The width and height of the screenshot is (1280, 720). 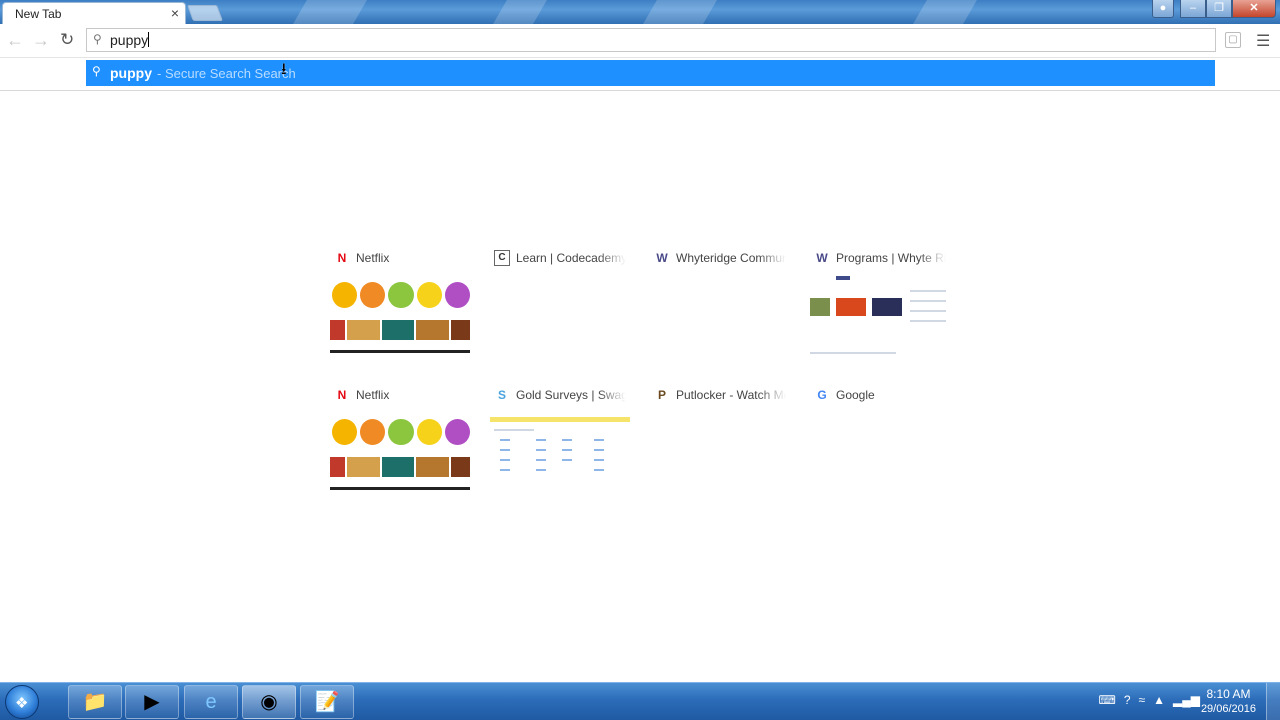 I want to click on notepad-icon: 📝, so click(x=327, y=702).